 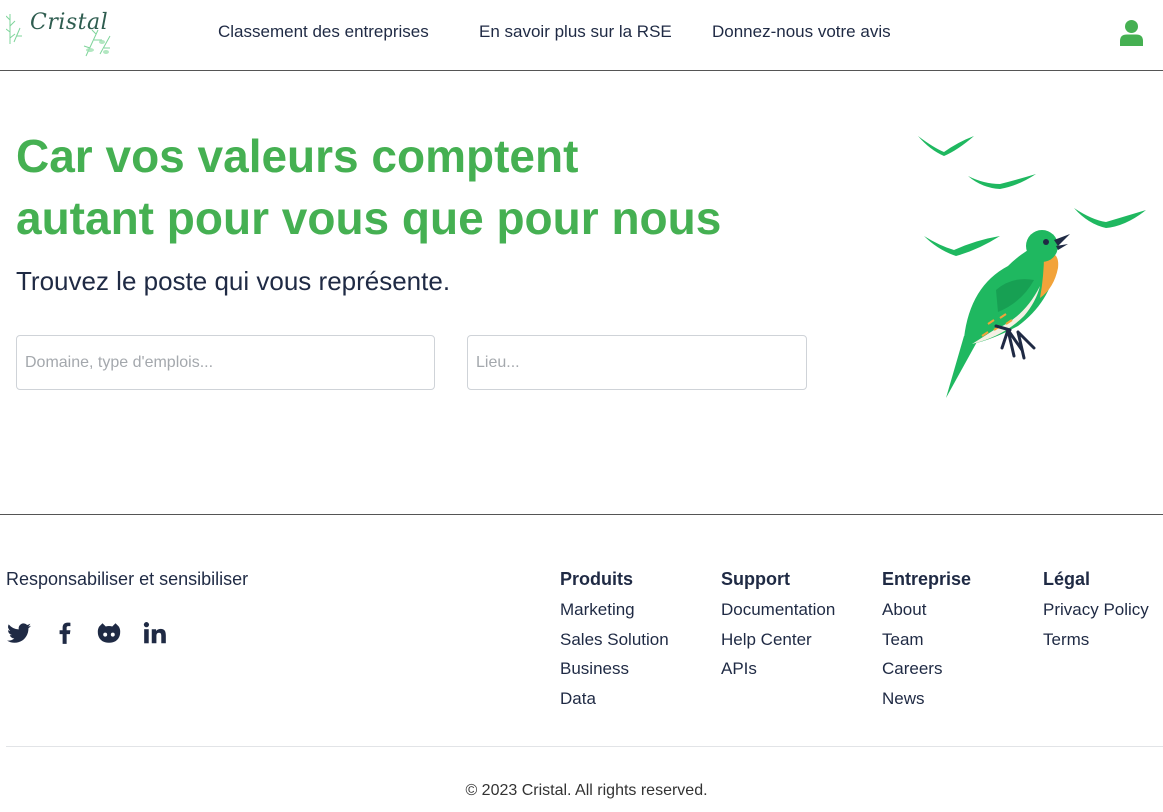 I want to click on footer-link-marketing: Marketing, so click(x=635, y=614).